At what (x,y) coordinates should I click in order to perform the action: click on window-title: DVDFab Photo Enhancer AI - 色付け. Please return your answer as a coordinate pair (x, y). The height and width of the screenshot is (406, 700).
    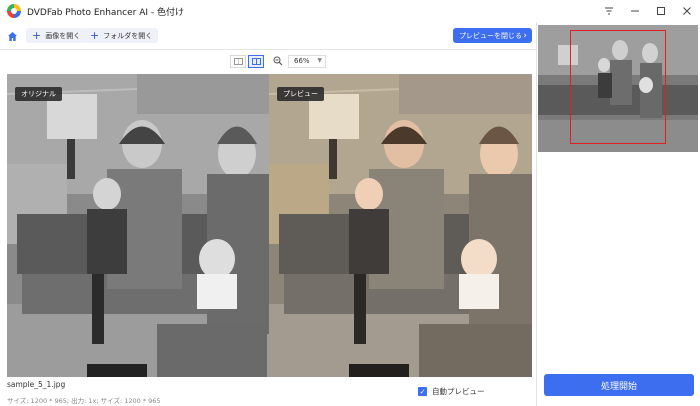
    Looking at the image, I should click on (105, 12).